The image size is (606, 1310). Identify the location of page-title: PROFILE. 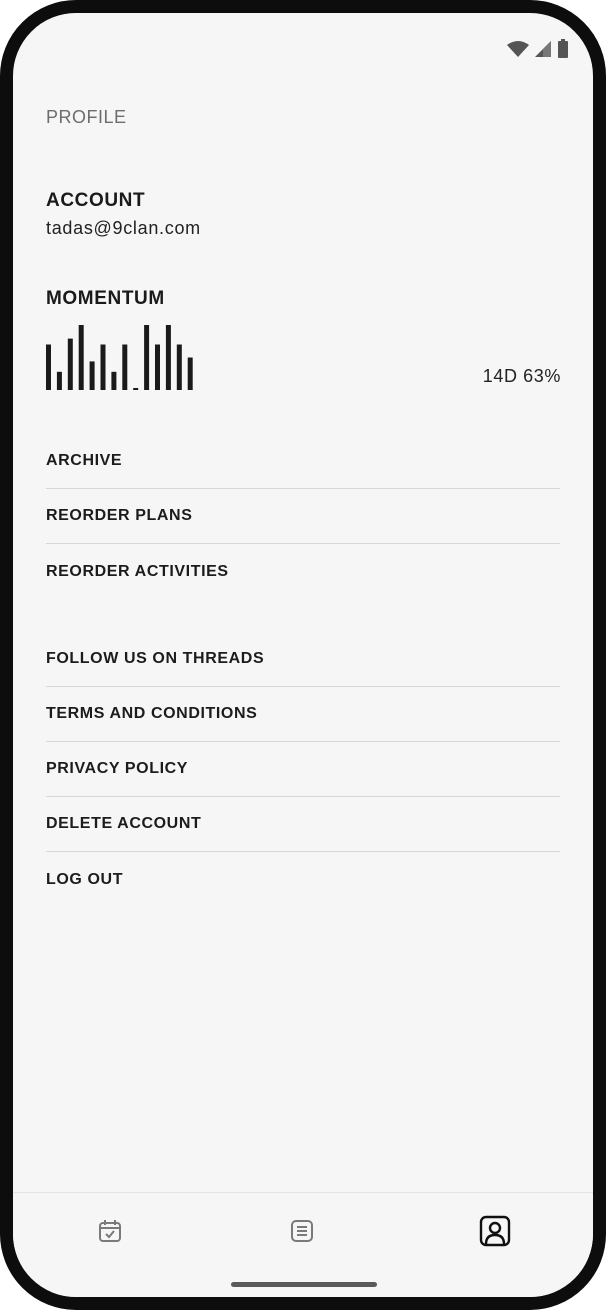
(86, 117).